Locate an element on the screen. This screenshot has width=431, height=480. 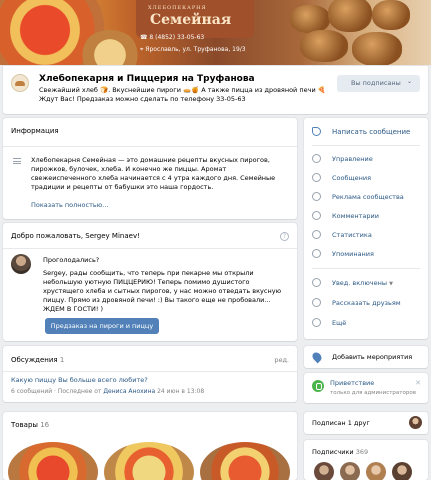
user-avatar is located at coordinates (21, 264).